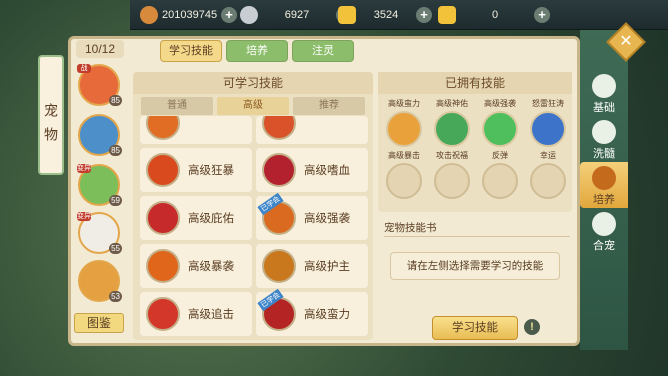  Describe the element at coordinates (604, 132) in the screenshot. I see `wash-icon` at that location.